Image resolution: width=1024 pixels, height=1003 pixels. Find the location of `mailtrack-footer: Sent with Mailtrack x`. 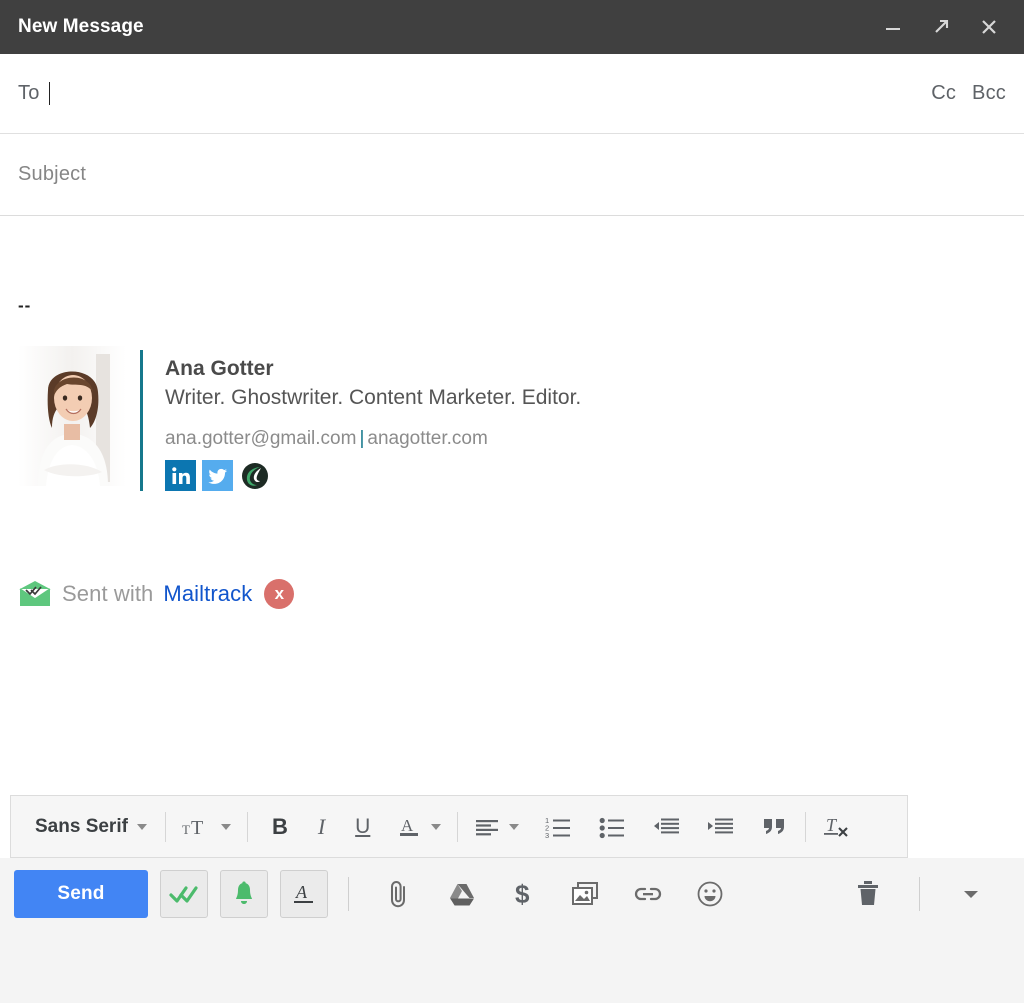

mailtrack-footer: Sent with Mailtrack x is located at coordinates (512, 594).